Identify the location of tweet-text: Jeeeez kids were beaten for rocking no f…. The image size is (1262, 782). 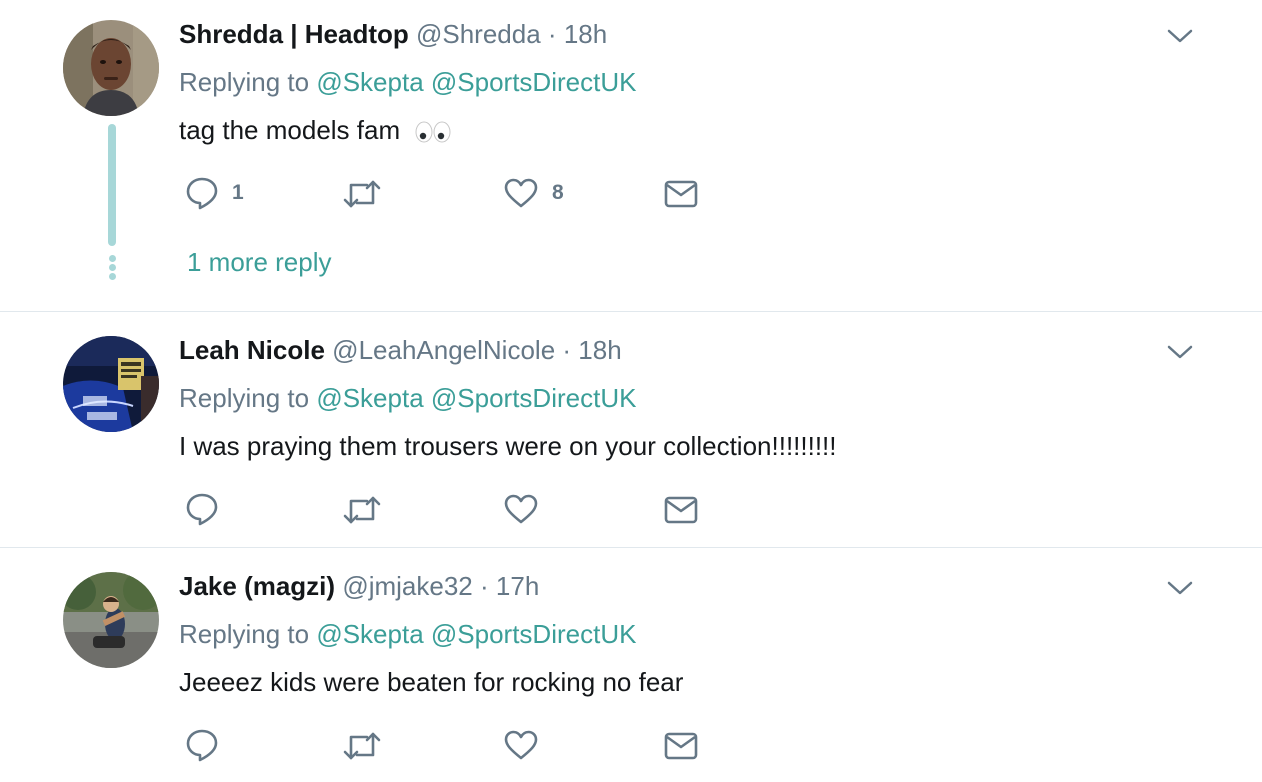
(431, 682).